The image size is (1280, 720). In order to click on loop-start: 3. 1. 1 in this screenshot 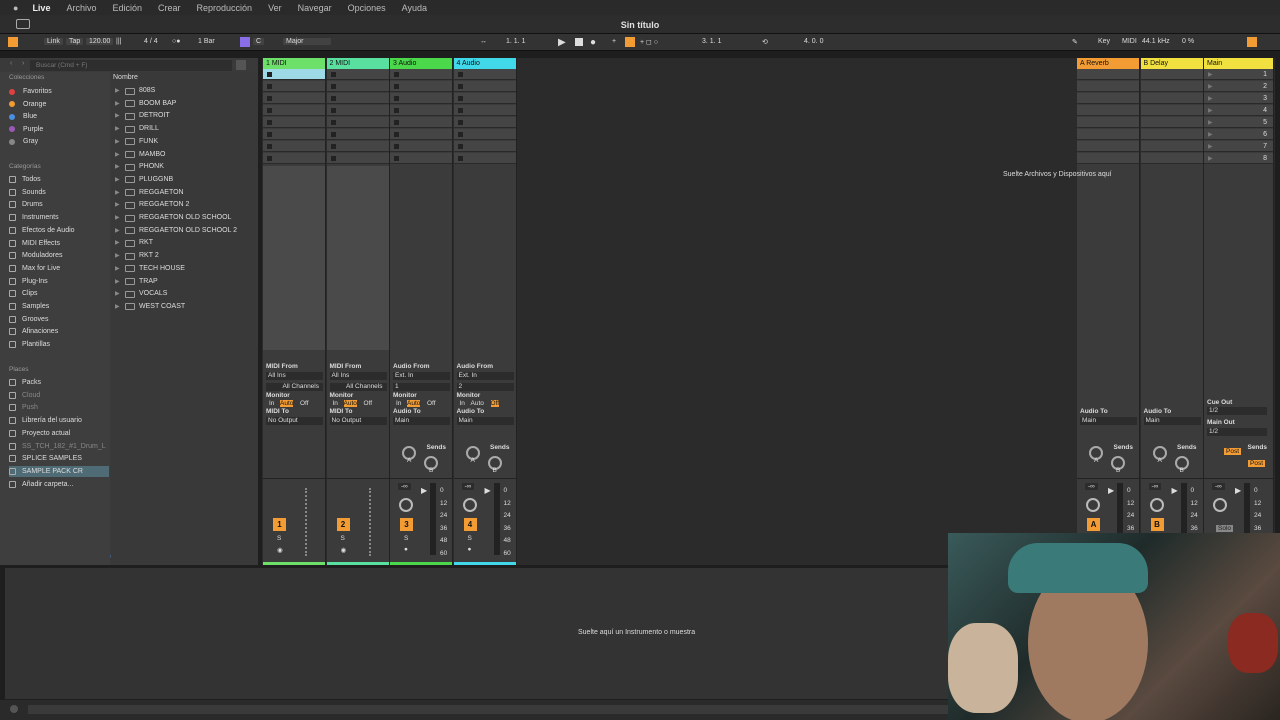, I will do `click(711, 41)`.